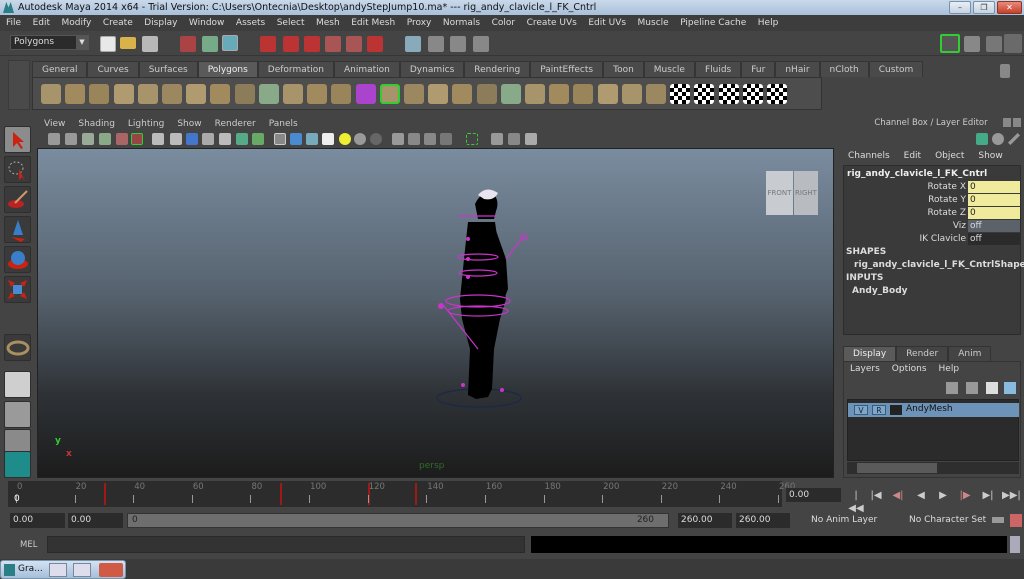 This screenshot has width=1024, height=579. Describe the element at coordinates (932, 226) in the screenshot. I see `channel-row: Viz off` at that location.